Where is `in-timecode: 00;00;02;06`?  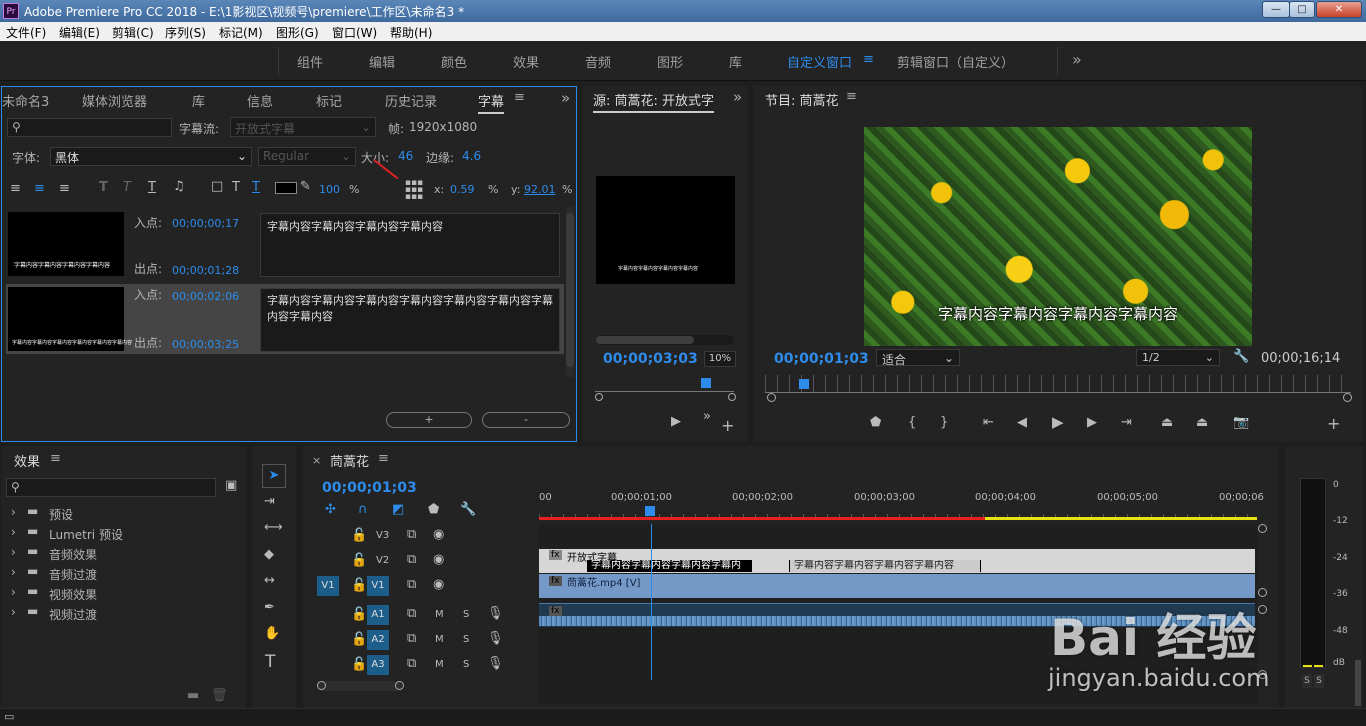
in-timecode: 00;00;02;06 is located at coordinates (205, 296).